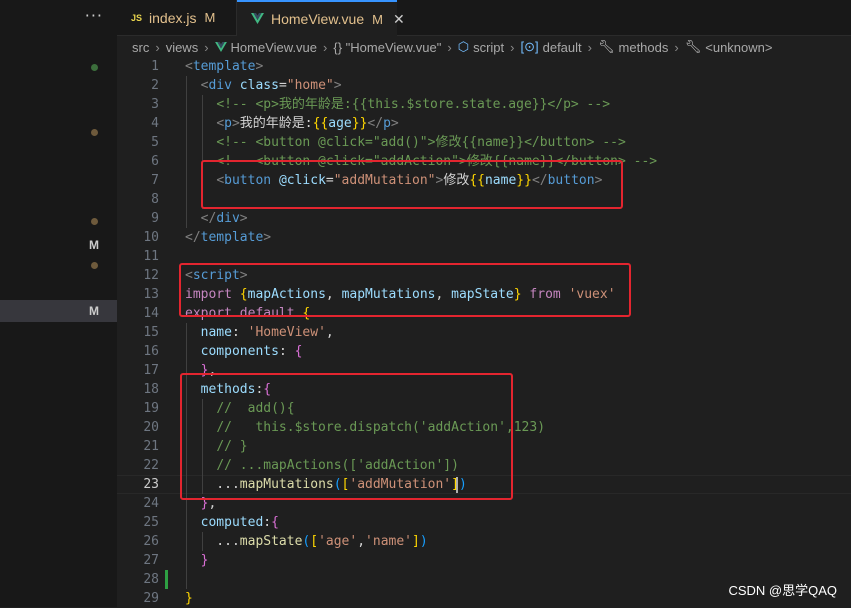 The height and width of the screenshot is (608, 851). I want to click on line-number: 29, so click(151, 598).